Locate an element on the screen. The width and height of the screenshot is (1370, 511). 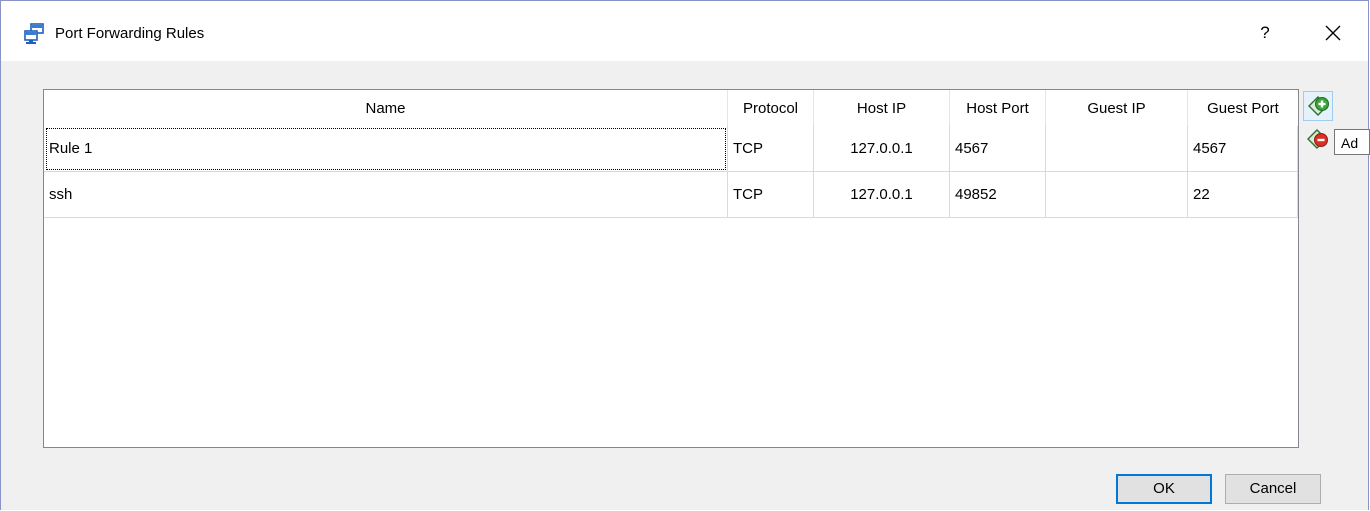
cell-guest-port: 22 is located at coordinates (1243, 195).